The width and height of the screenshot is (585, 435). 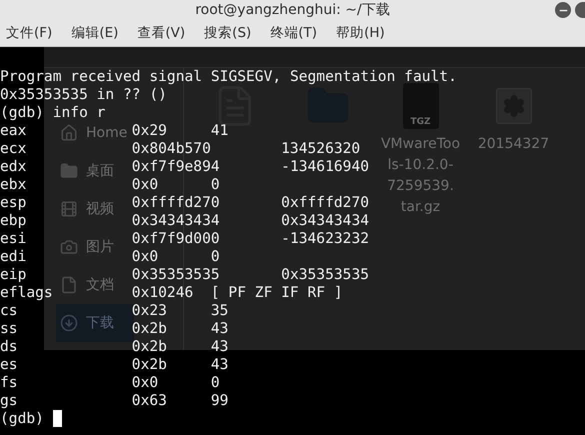 What do you see at coordinates (13, 167) in the screenshot?
I see `register-name: edx` at bounding box center [13, 167].